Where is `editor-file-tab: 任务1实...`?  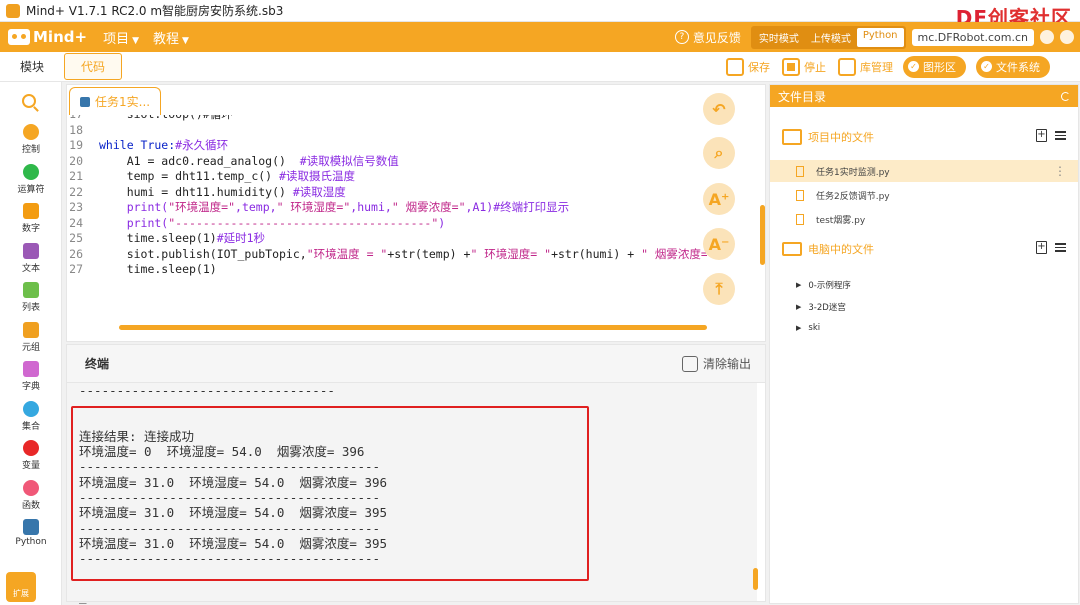 editor-file-tab: 任务1实... is located at coordinates (115, 101).